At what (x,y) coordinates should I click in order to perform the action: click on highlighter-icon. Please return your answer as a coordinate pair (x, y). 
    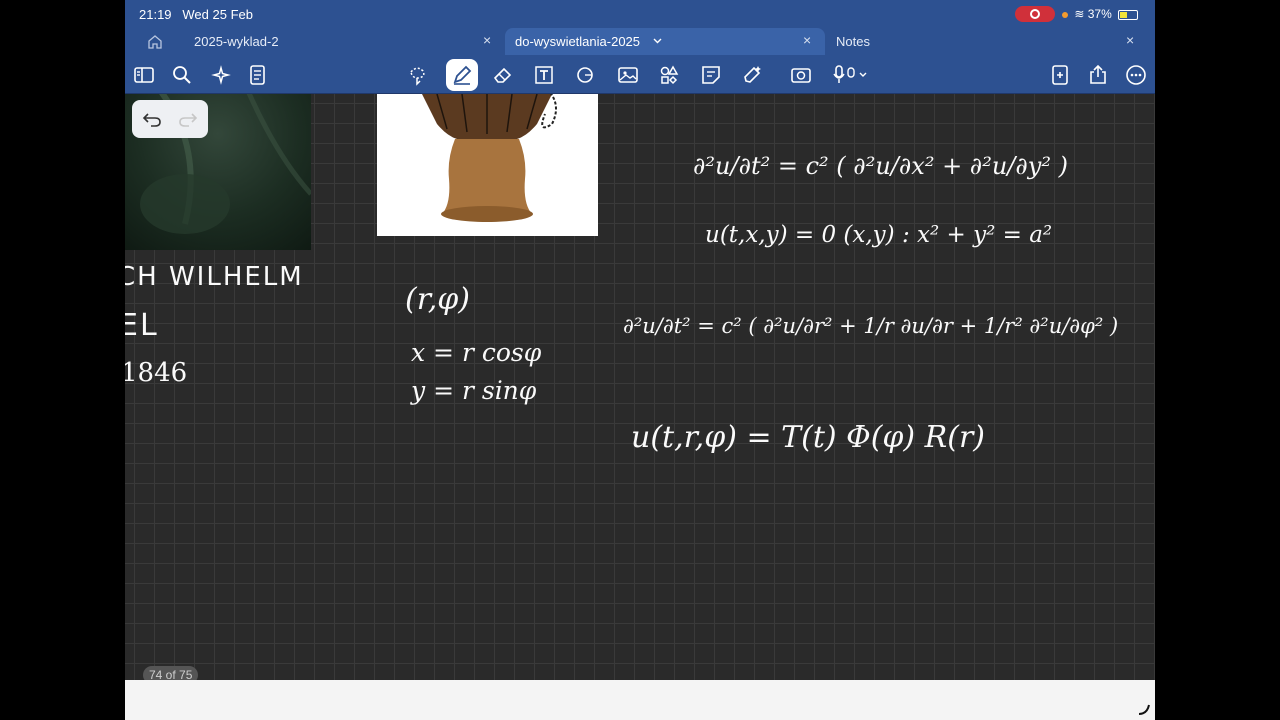
    Looking at the image, I should click on (752, 75).